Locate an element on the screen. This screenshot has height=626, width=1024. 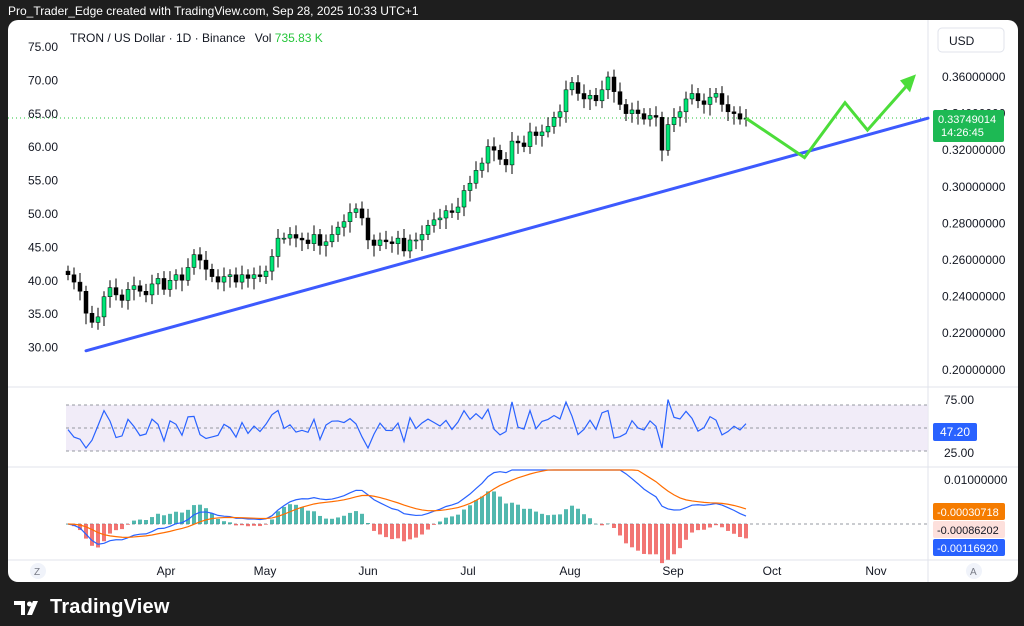
rsi-value: 47.20 is located at coordinates (955, 432).